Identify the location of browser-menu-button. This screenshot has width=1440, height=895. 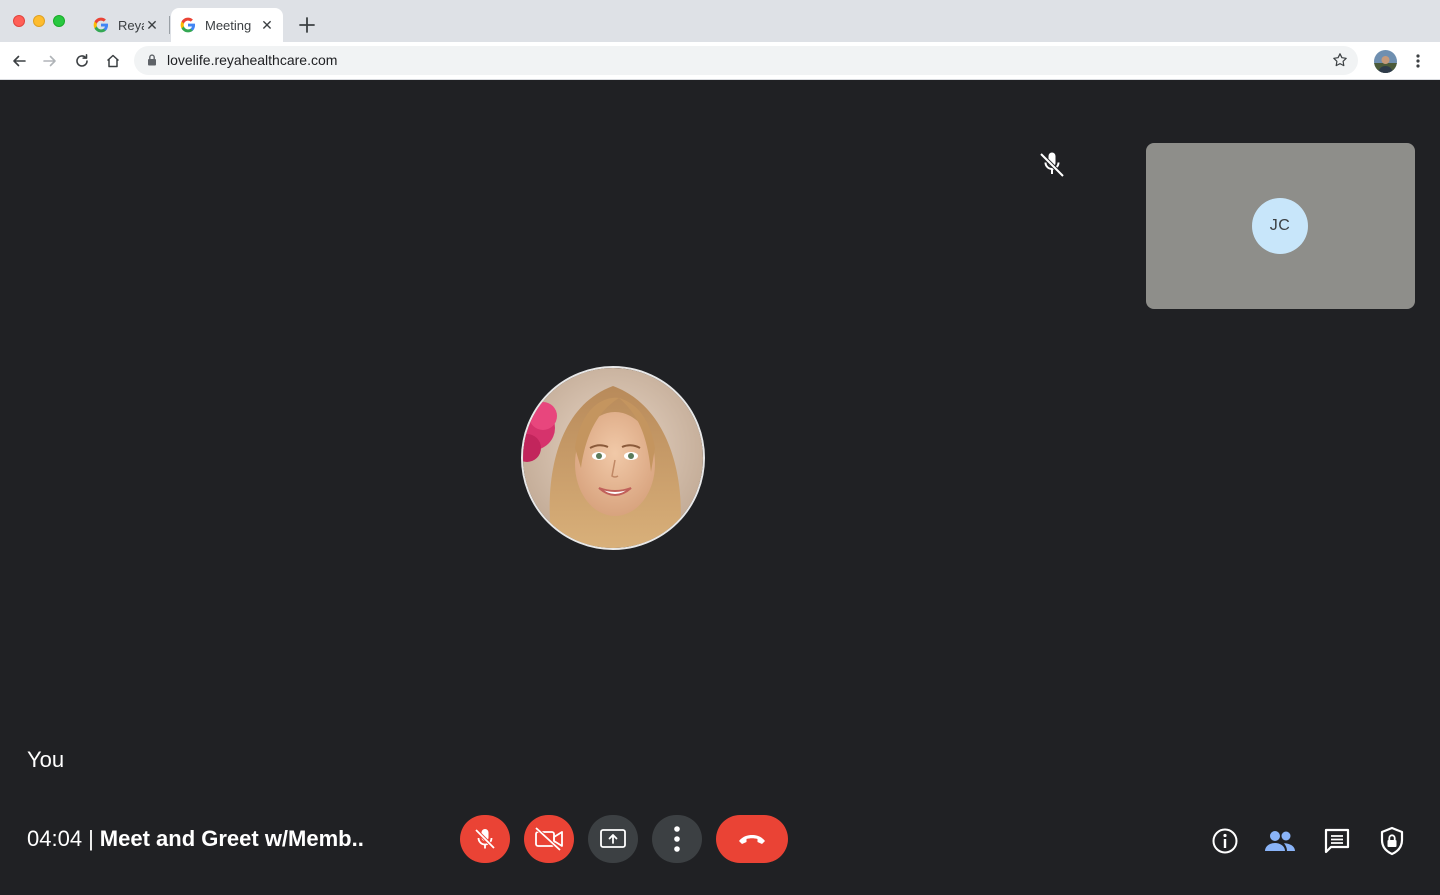
(1418, 61).